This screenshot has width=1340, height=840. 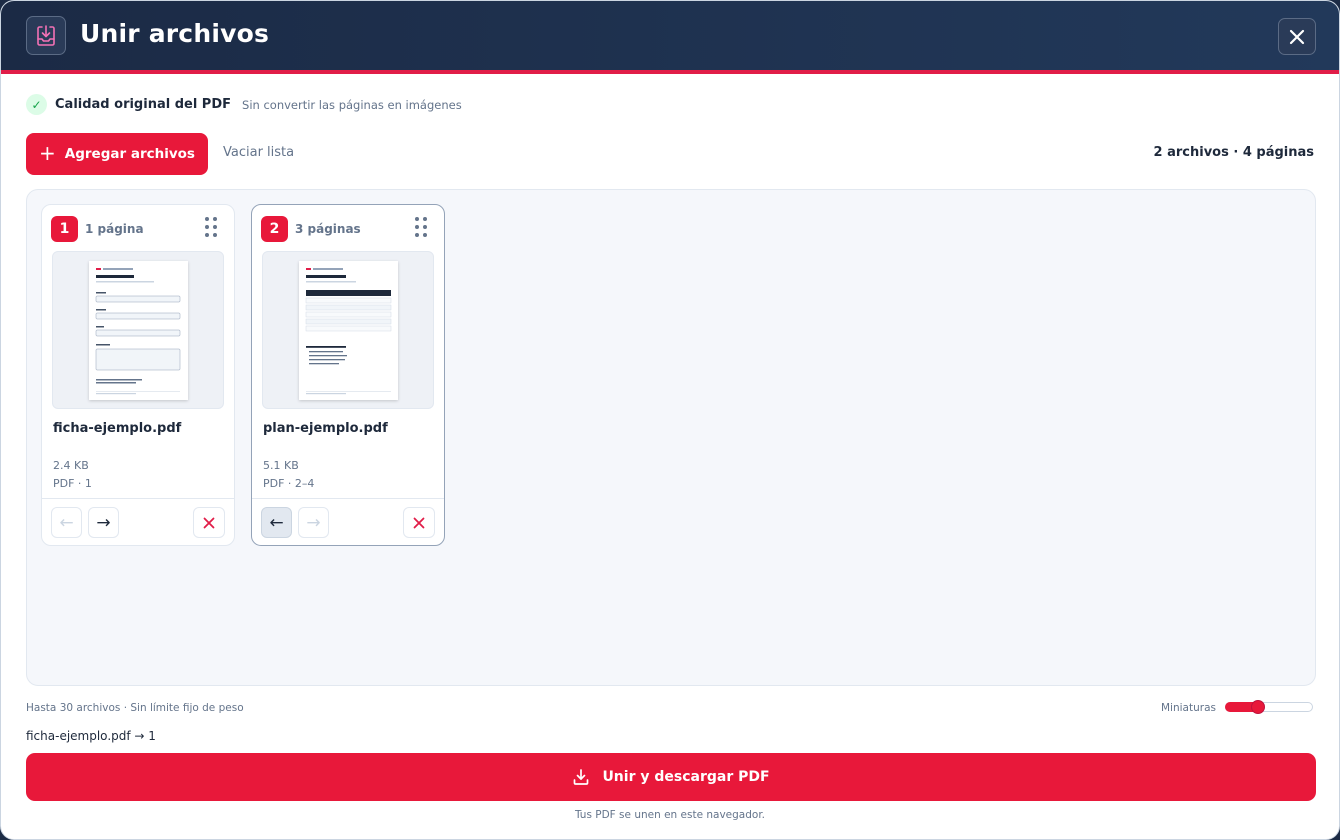 What do you see at coordinates (670, 815) in the screenshot?
I see `privacy-note: Tus PDF se unen en este navegador.` at bounding box center [670, 815].